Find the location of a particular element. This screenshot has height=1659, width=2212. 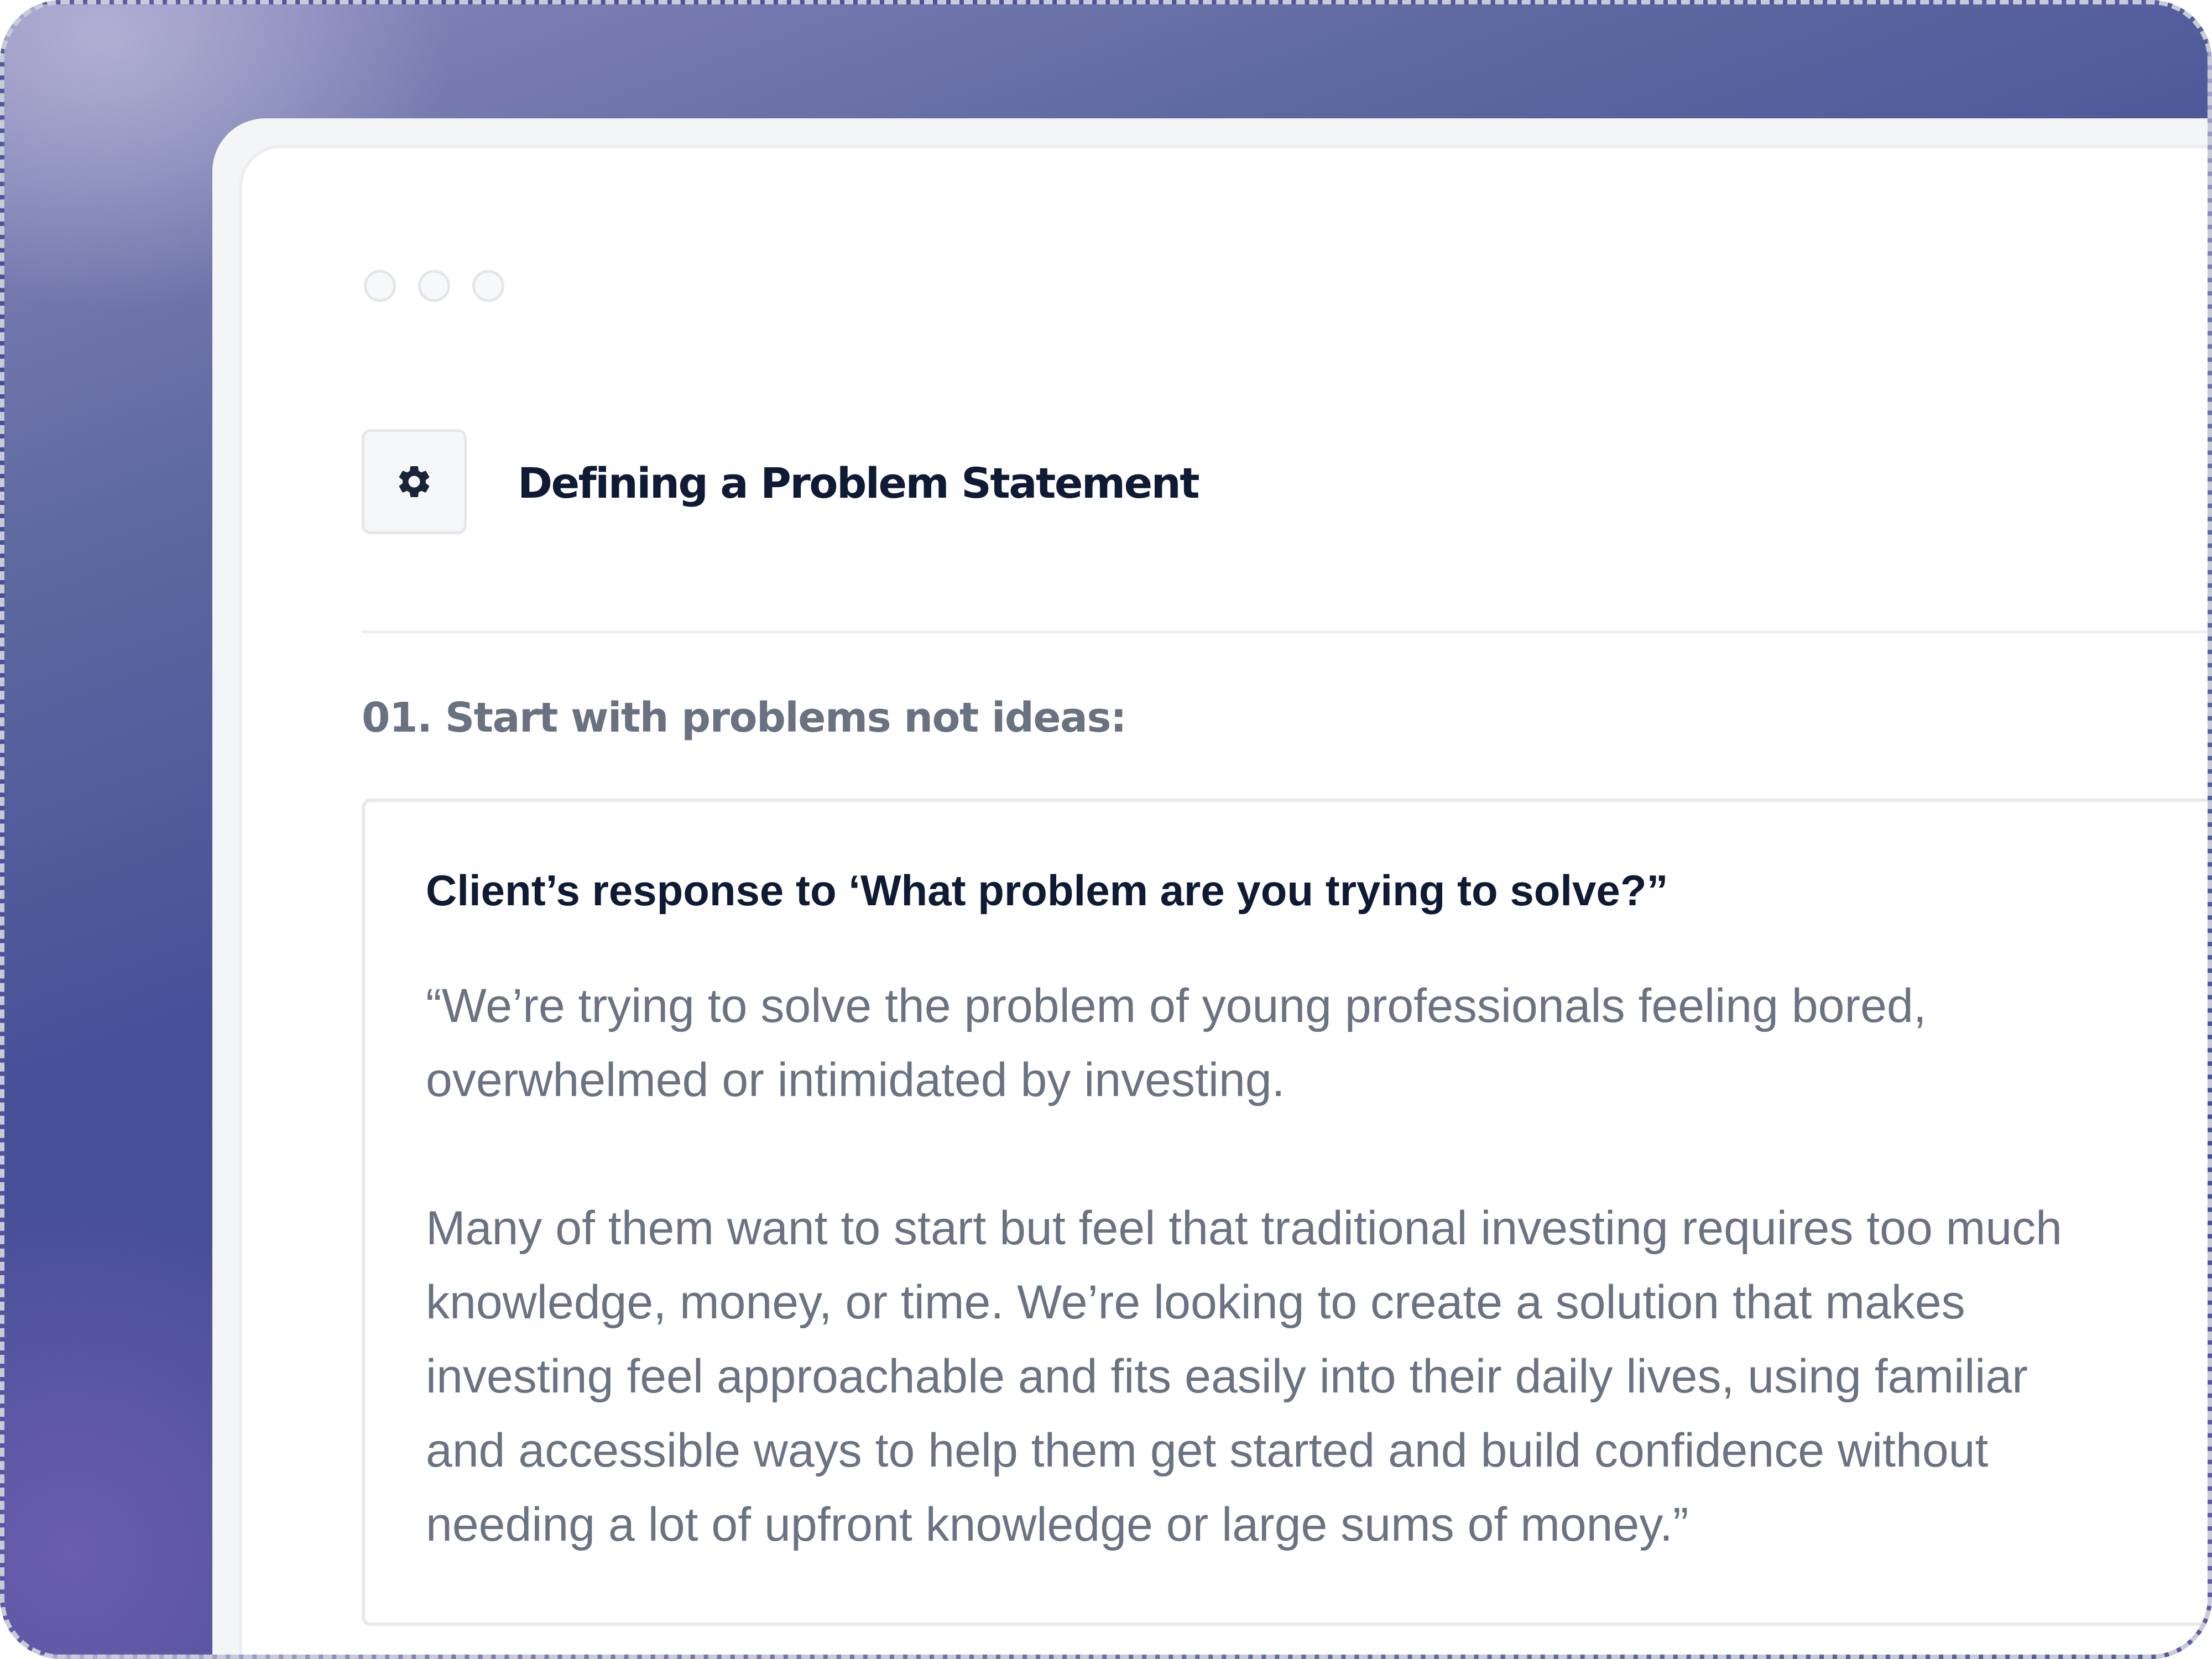

window-close-button is located at coordinates (380, 286).